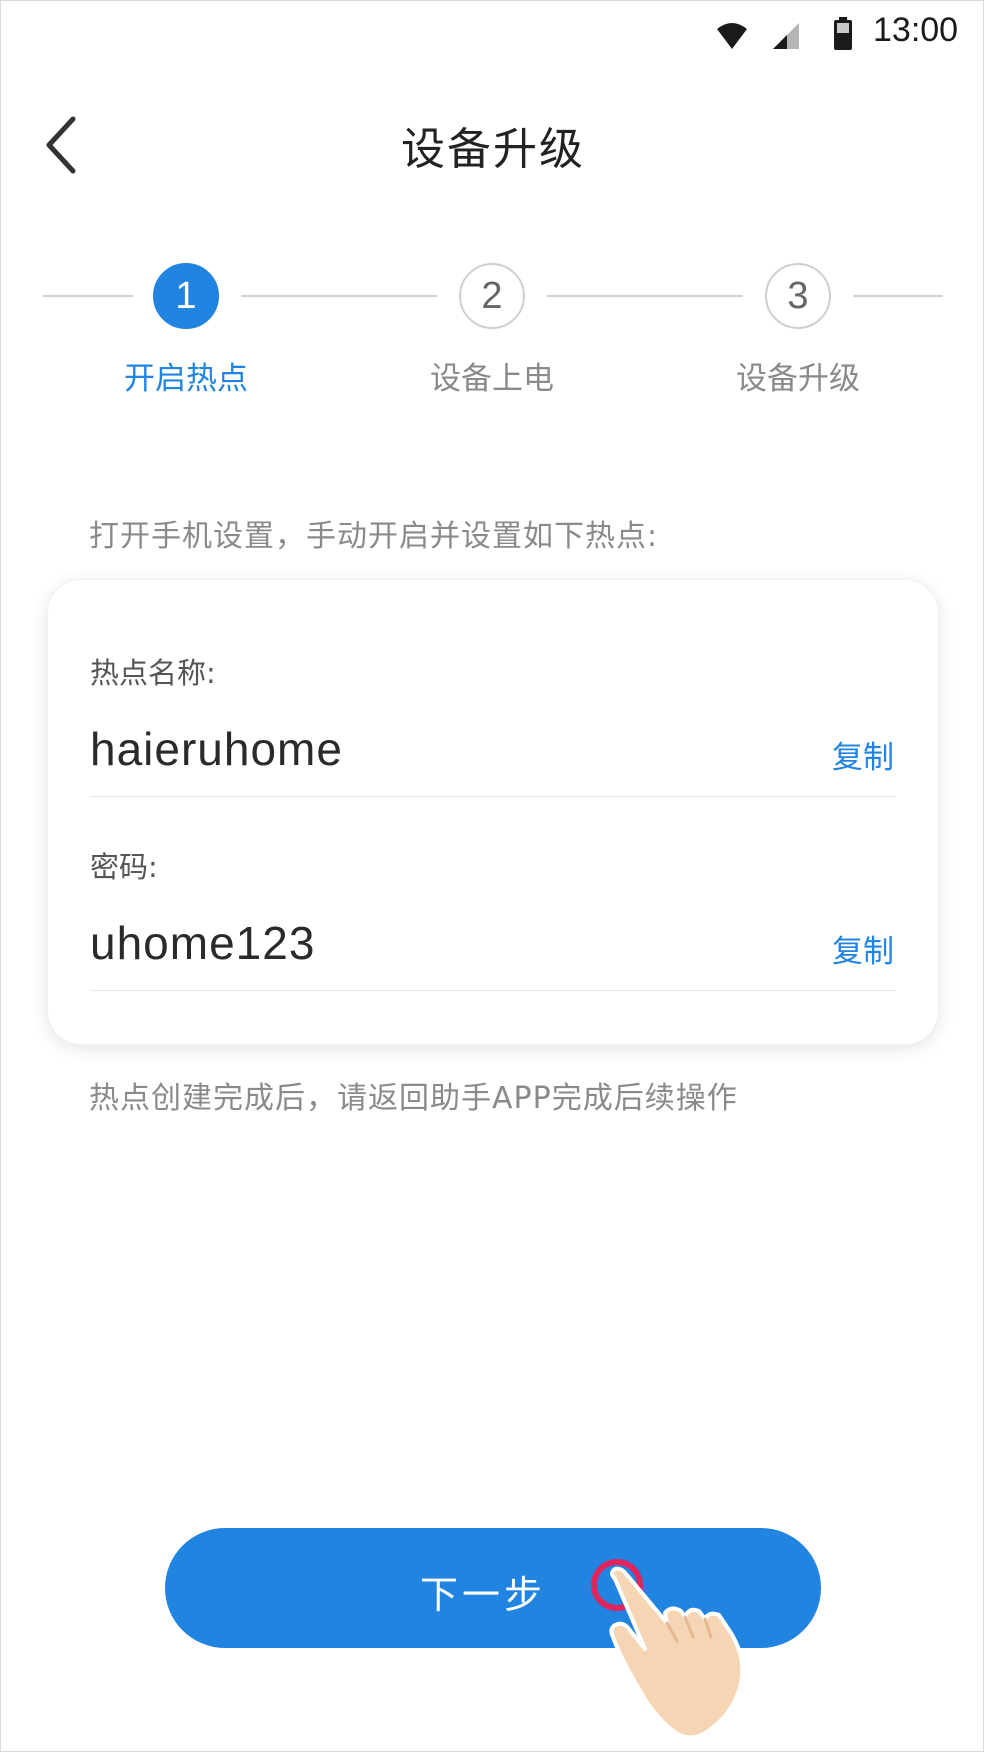 This screenshot has height=1752, width=984. Describe the element at coordinates (798, 379) in the screenshot. I see `step-3-label: 设备升级` at that location.